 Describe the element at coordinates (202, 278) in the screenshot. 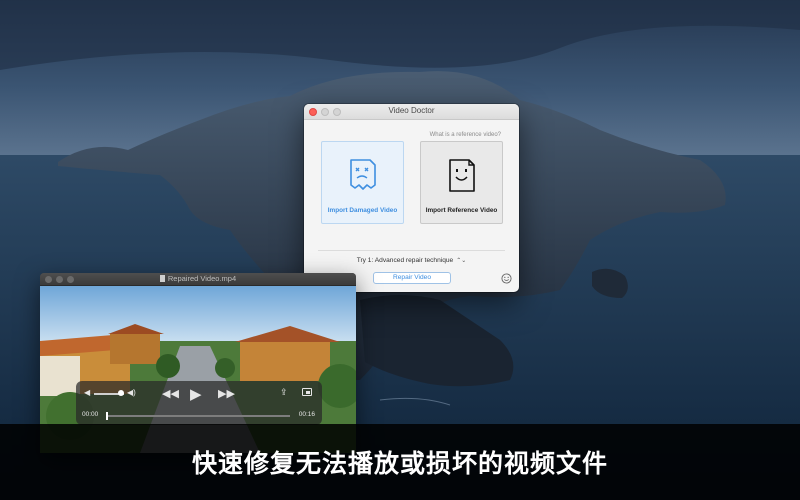

I see `player-title-text: Repaired Video.mp4` at that location.